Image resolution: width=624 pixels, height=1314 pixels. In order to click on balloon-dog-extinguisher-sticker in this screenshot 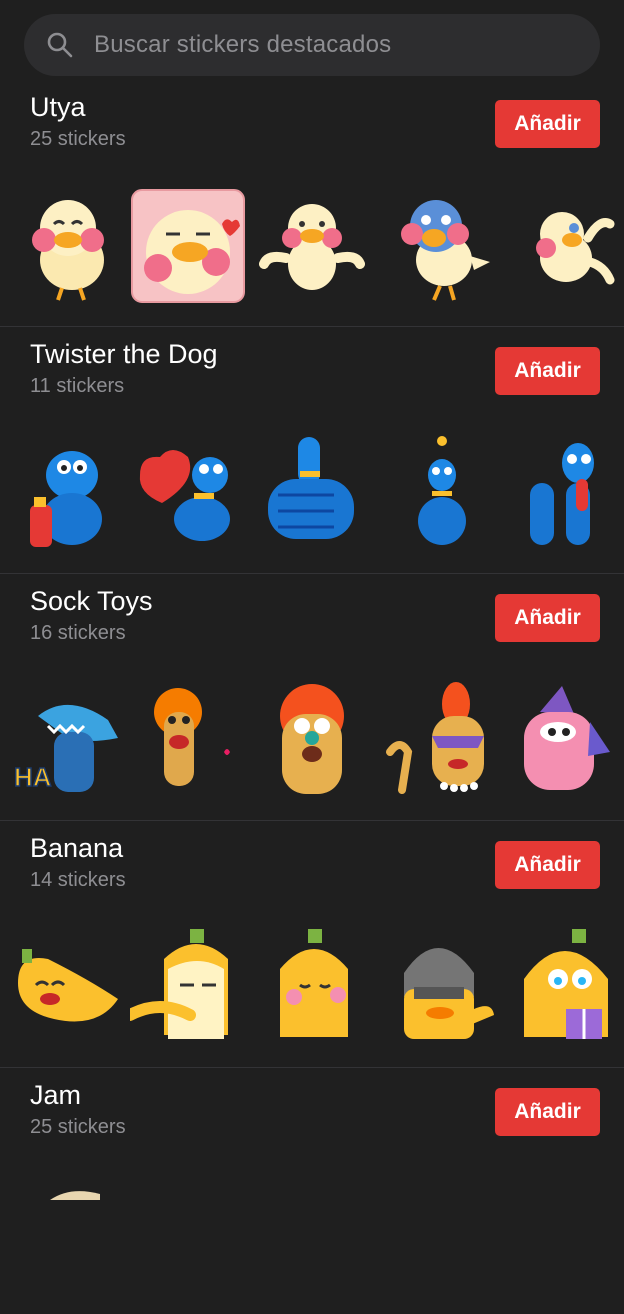, I will do `click(72, 493)`.